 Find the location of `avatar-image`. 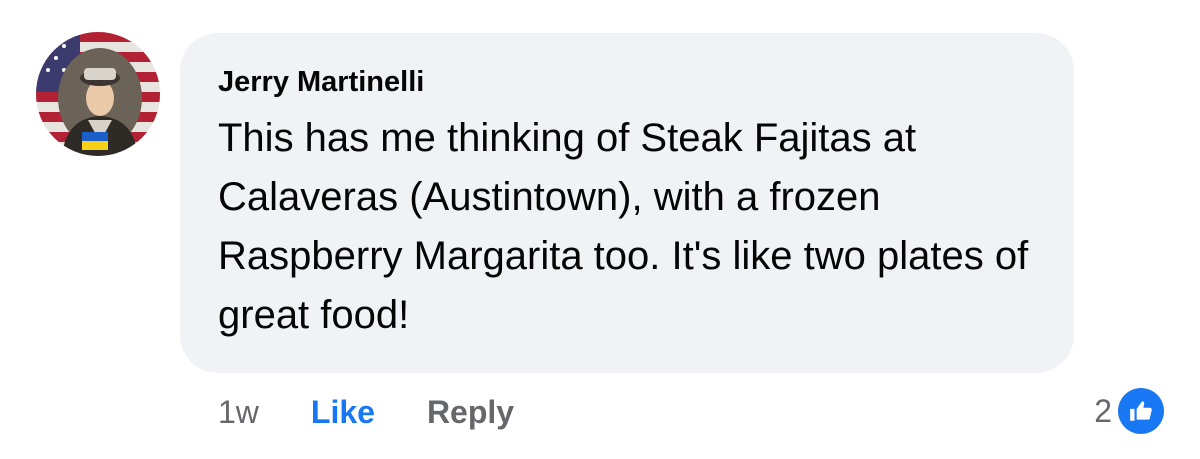

avatar-image is located at coordinates (98, 94).